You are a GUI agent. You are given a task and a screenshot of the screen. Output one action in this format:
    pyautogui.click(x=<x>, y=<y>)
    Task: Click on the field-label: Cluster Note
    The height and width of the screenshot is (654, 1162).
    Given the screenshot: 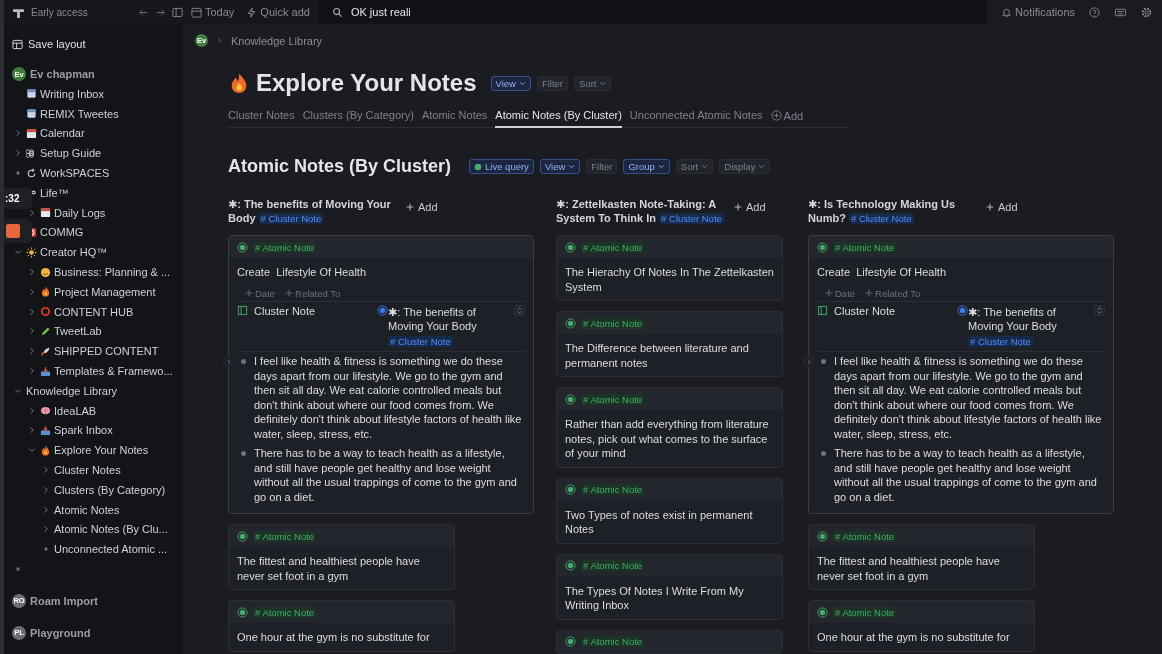 What is the action you would take?
    pyautogui.click(x=285, y=310)
    